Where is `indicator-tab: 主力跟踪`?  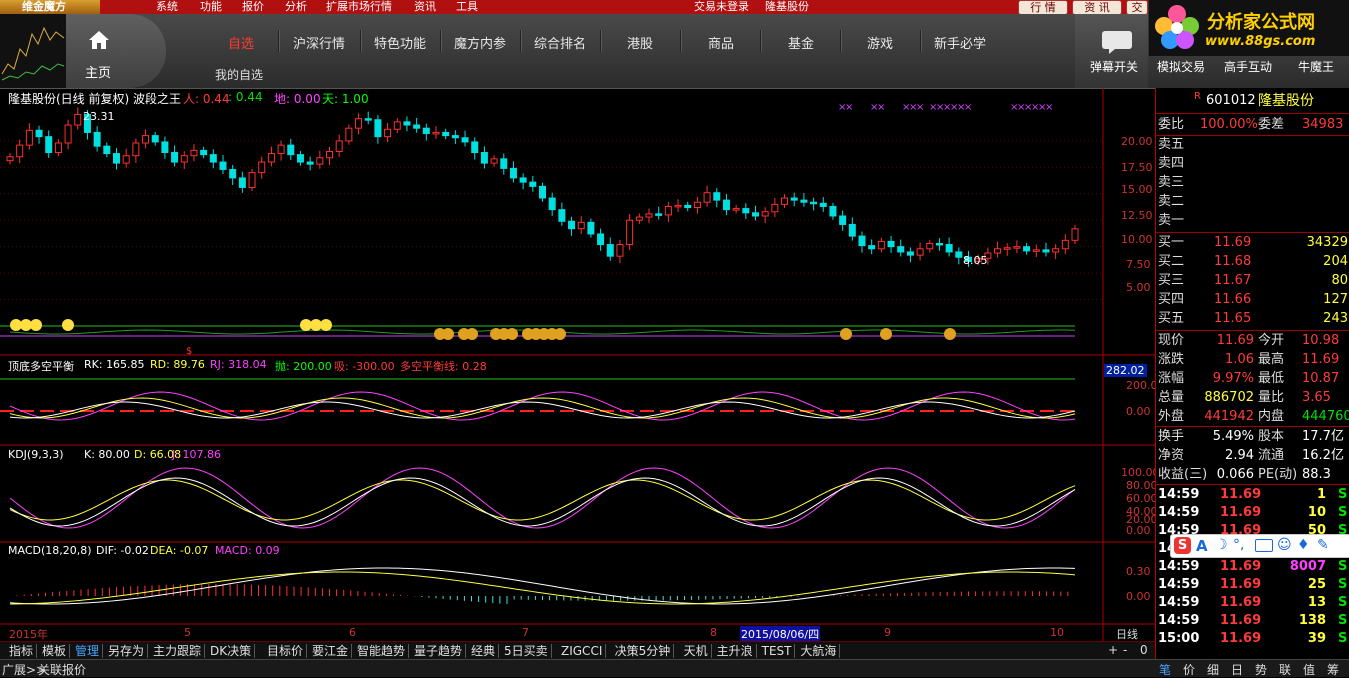
indicator-tab: 主力跟踪 is located at coordinates (178, 651).